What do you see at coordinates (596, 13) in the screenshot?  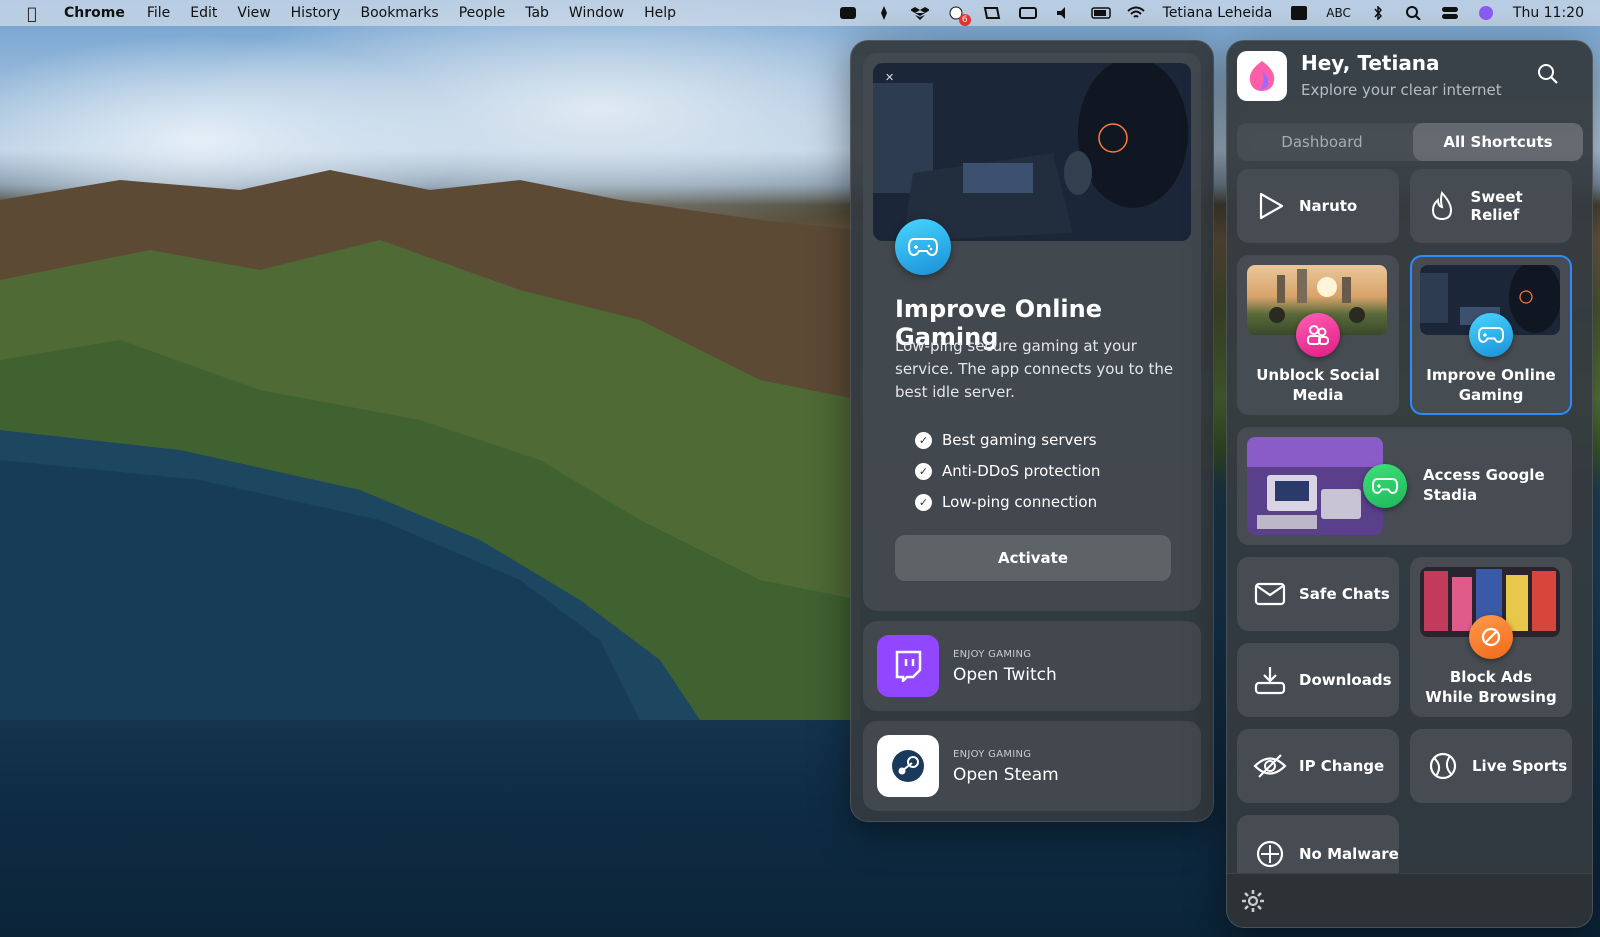 I see `menu-window: Window` at bounding box center [596, 13].